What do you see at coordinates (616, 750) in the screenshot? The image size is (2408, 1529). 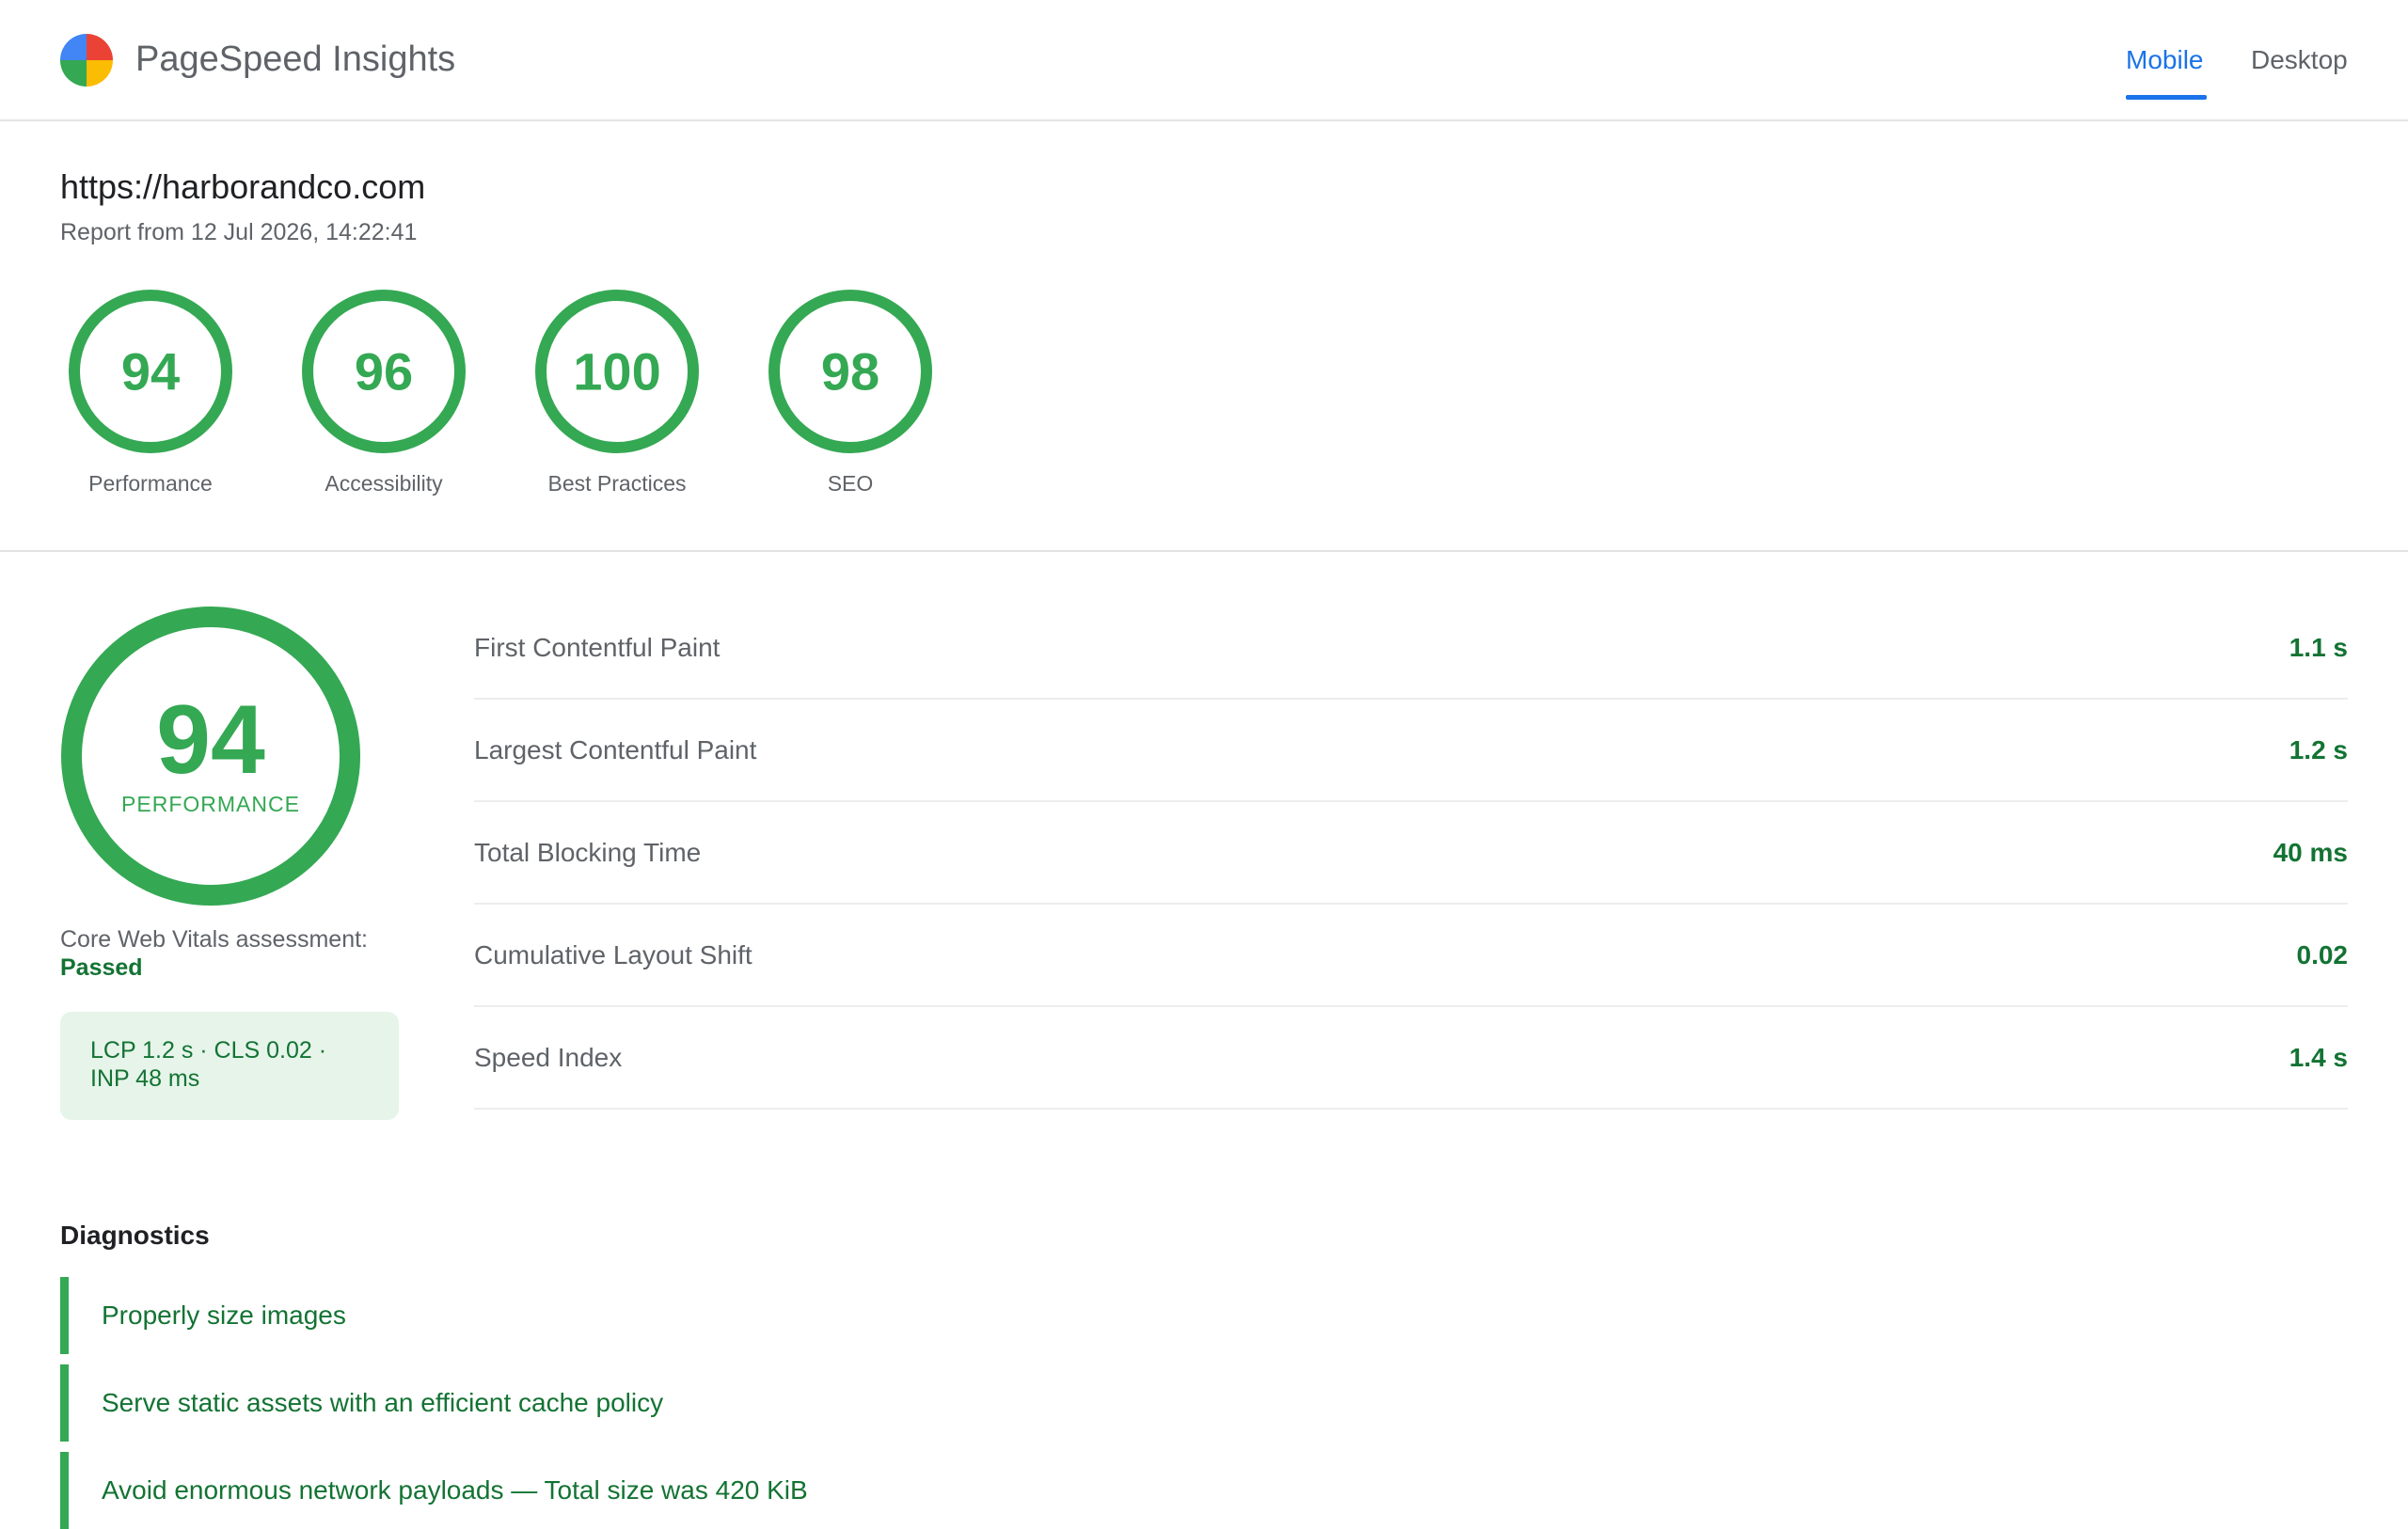 I see `metric-name: Largest Contentful Paint` at bounding box center [616, 750].